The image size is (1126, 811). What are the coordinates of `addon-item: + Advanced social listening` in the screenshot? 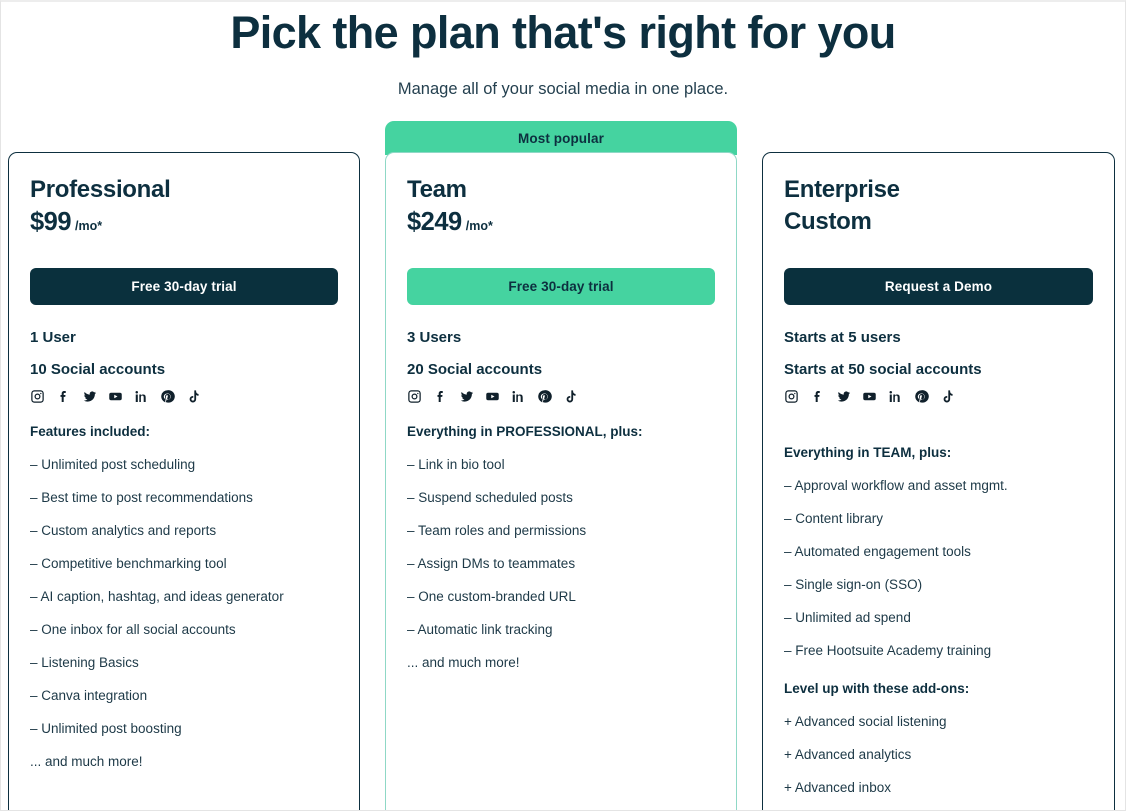 It's located at (865, 721).